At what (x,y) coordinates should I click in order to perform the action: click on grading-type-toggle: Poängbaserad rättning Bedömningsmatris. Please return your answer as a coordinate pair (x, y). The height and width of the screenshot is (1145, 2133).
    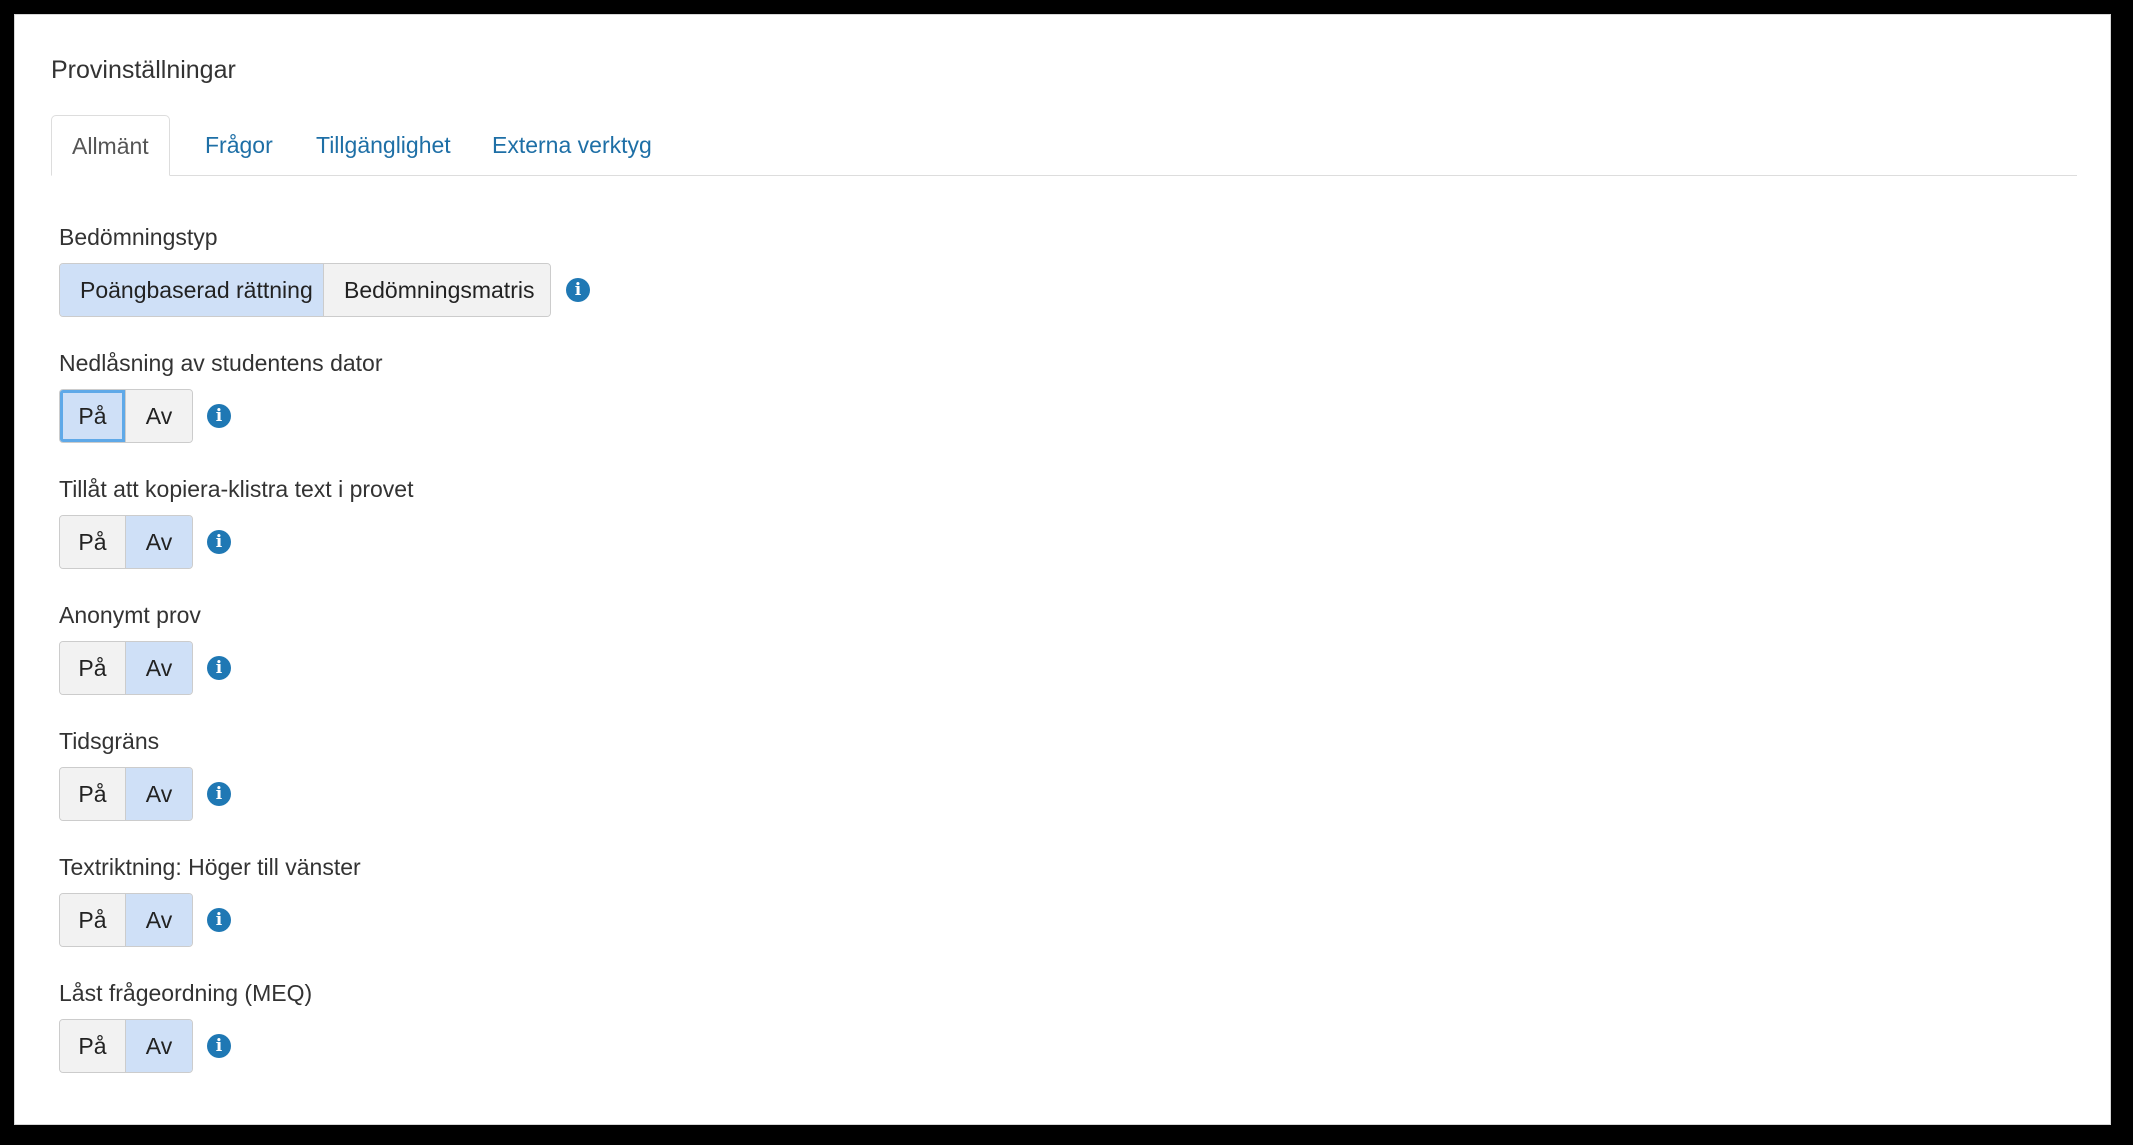
    Looking at the image, I should click on (305, 290).